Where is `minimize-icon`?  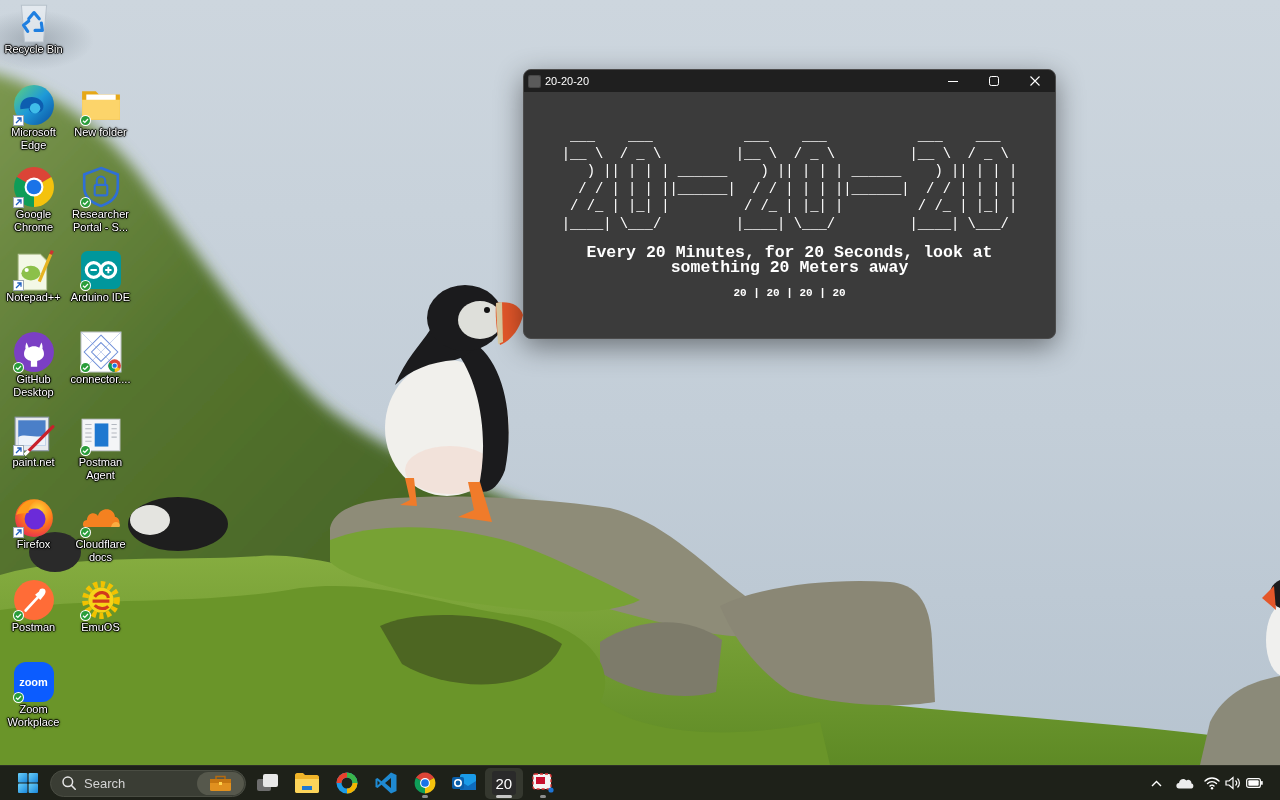 minimize-icon is located at coordinates (952, 81).